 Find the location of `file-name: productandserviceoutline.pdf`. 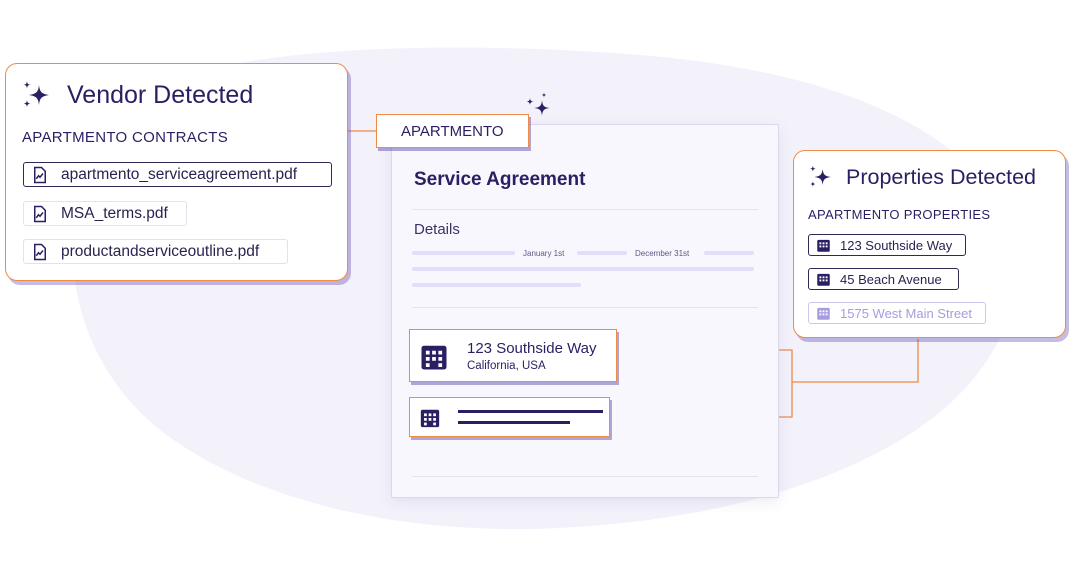

file-name: productandserviceoutline.pdf is located at coordinates (160, 251).